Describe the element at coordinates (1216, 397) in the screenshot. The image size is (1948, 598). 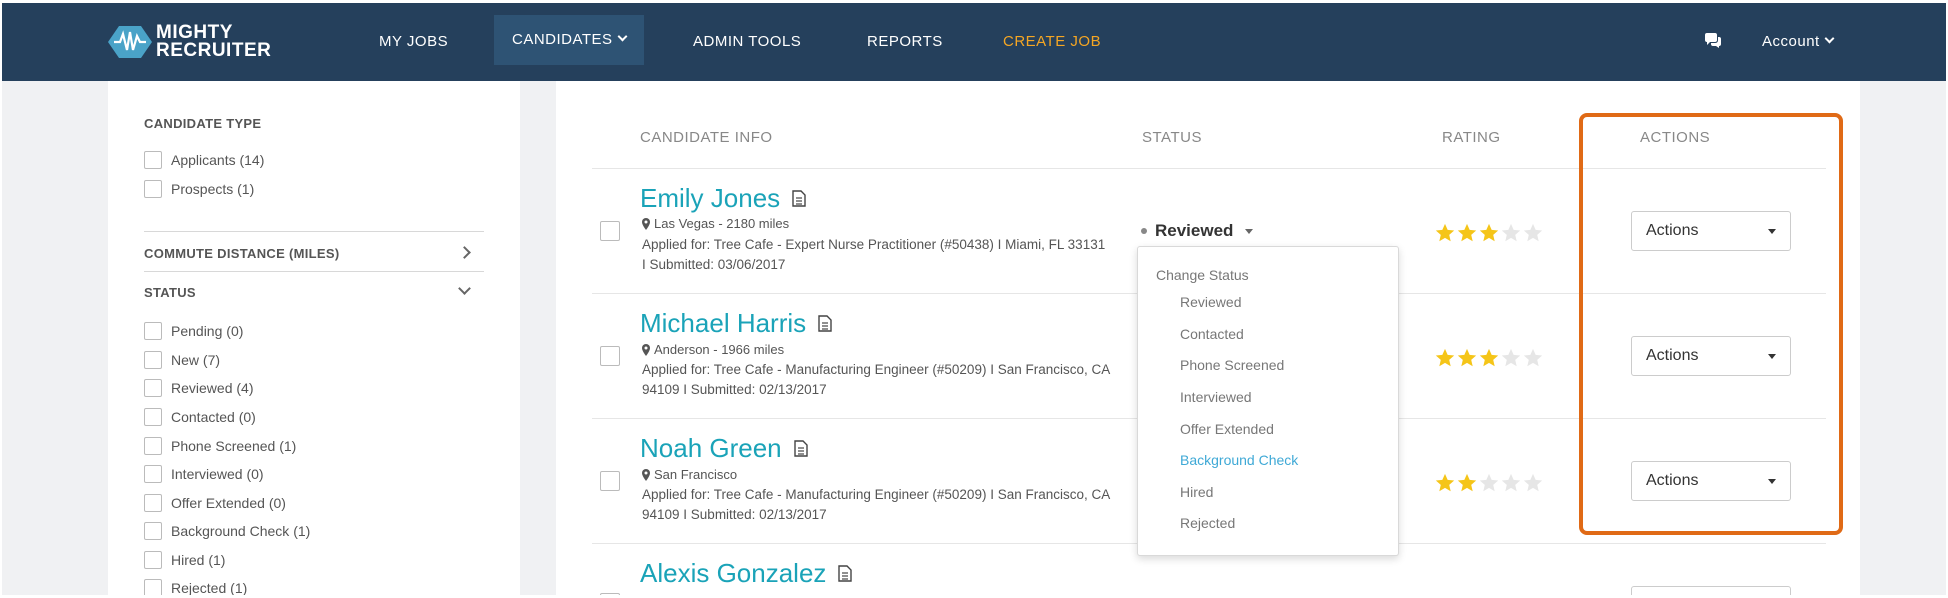
I see `menu-item-interviewed: Interviewed` at that location.